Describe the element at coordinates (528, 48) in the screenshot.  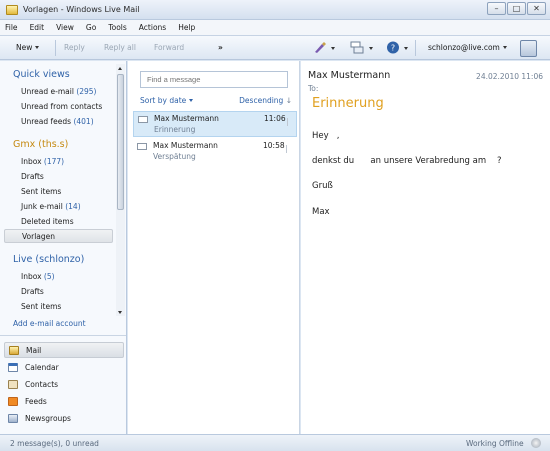
I see `contacts-button-icon` at that location.